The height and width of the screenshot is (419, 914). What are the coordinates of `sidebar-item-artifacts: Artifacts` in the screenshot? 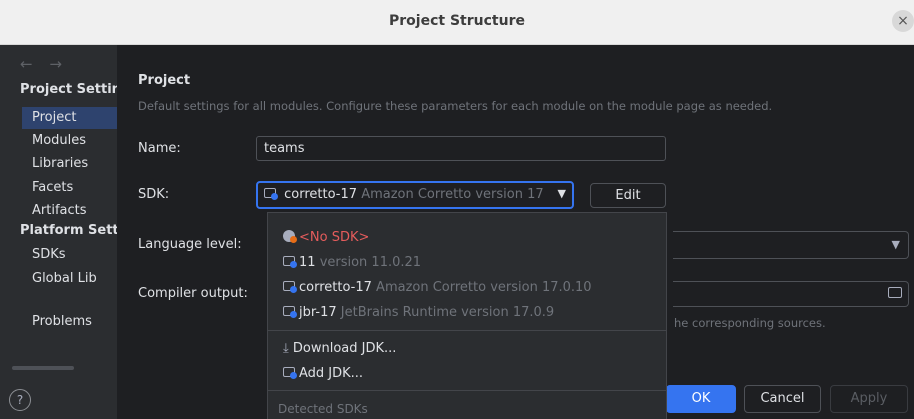 It's located at (59, 210).